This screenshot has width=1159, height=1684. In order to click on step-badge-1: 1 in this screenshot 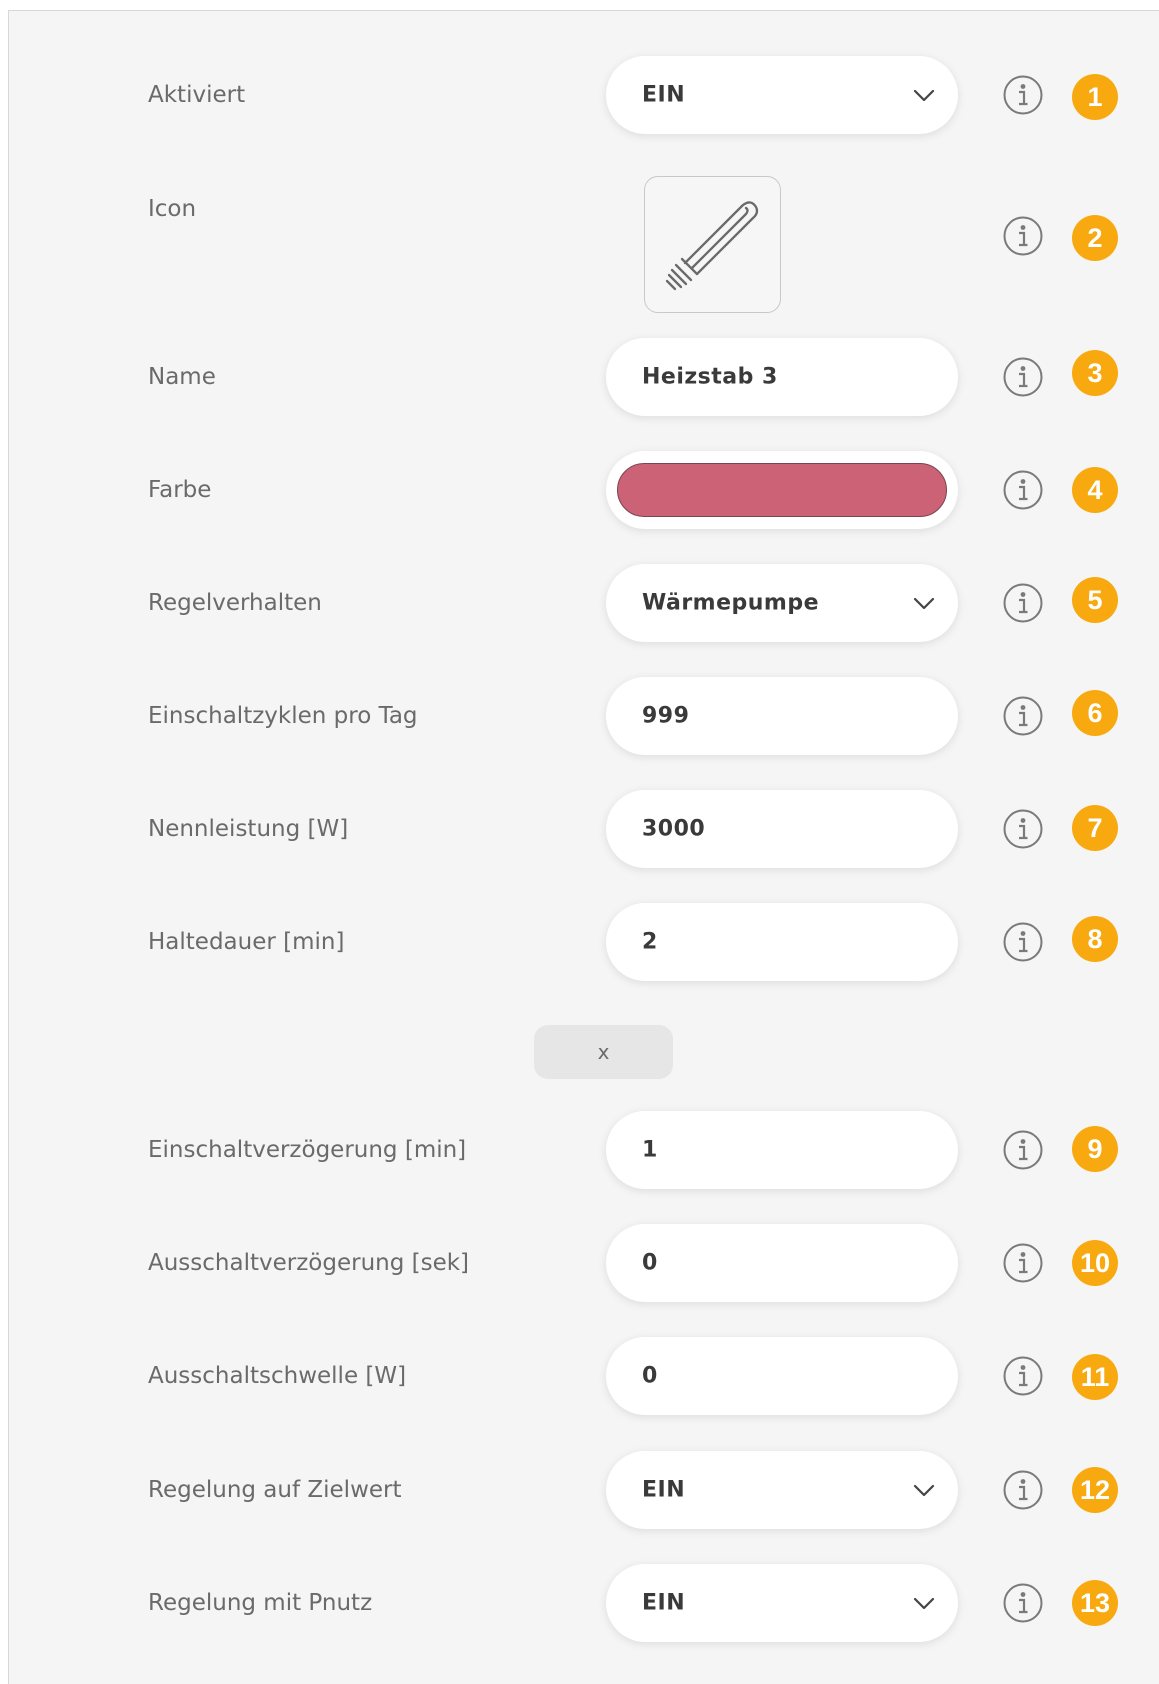, I will do `click(1095, 97)`.